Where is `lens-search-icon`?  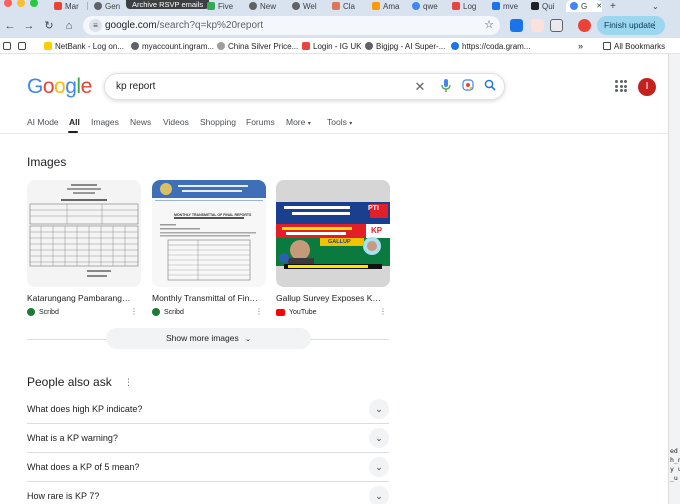 lens-search-icon is located at coordinates (468, 87).